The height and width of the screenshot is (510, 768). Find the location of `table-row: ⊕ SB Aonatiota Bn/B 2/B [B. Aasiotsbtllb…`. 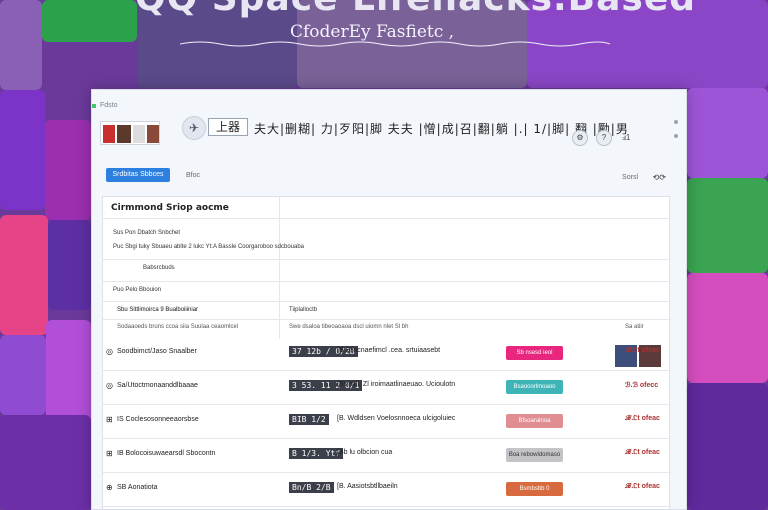

table-row: ⊕ SB Aonatiota Bn/B 2/B [B. Aasiotsbtllb… is located at coordinates (387, 490).